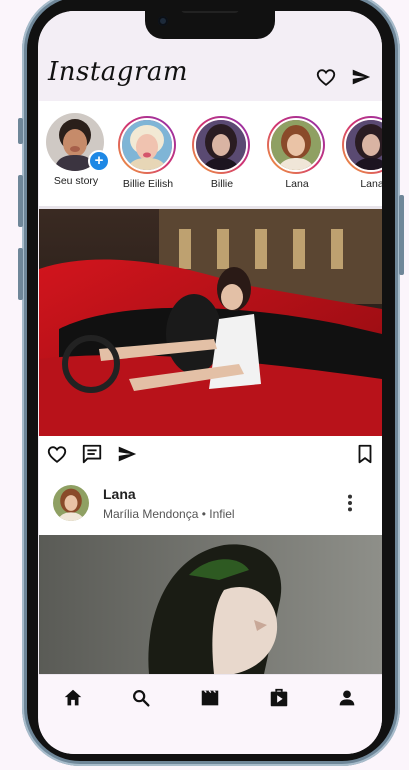 The image size is (409, 770). Describe the element at coordinates (210, 454) in the screenshot. I see `post-actions` at that location.